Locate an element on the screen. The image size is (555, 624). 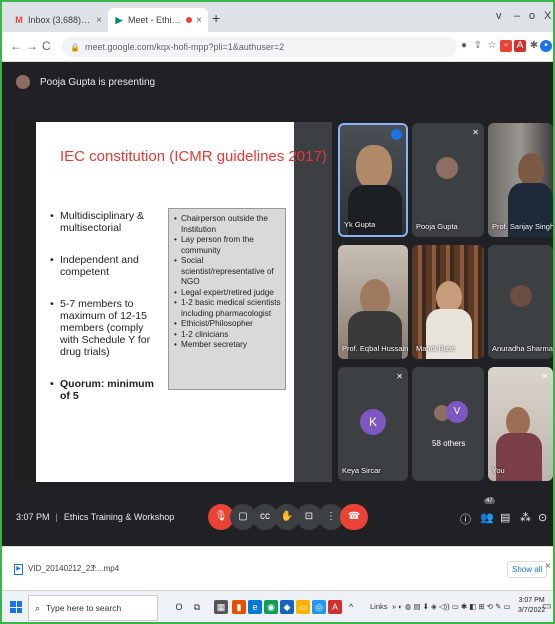
notifications-icon: ▭ is located at coordinates (546, 606).